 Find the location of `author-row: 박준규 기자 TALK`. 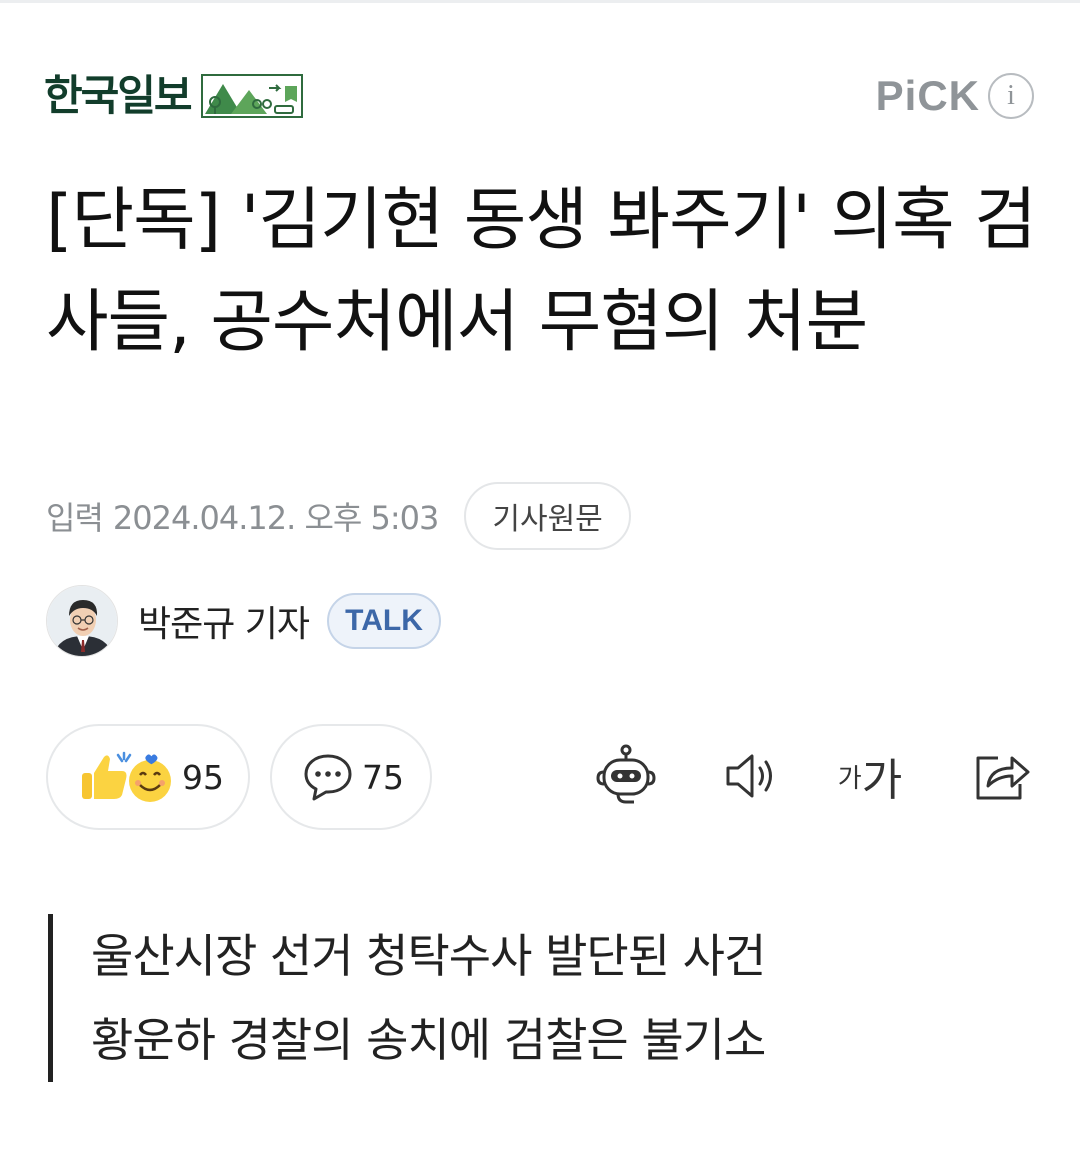

author-row: 박준규 기자 TALK is located at coordinates (244, 621).